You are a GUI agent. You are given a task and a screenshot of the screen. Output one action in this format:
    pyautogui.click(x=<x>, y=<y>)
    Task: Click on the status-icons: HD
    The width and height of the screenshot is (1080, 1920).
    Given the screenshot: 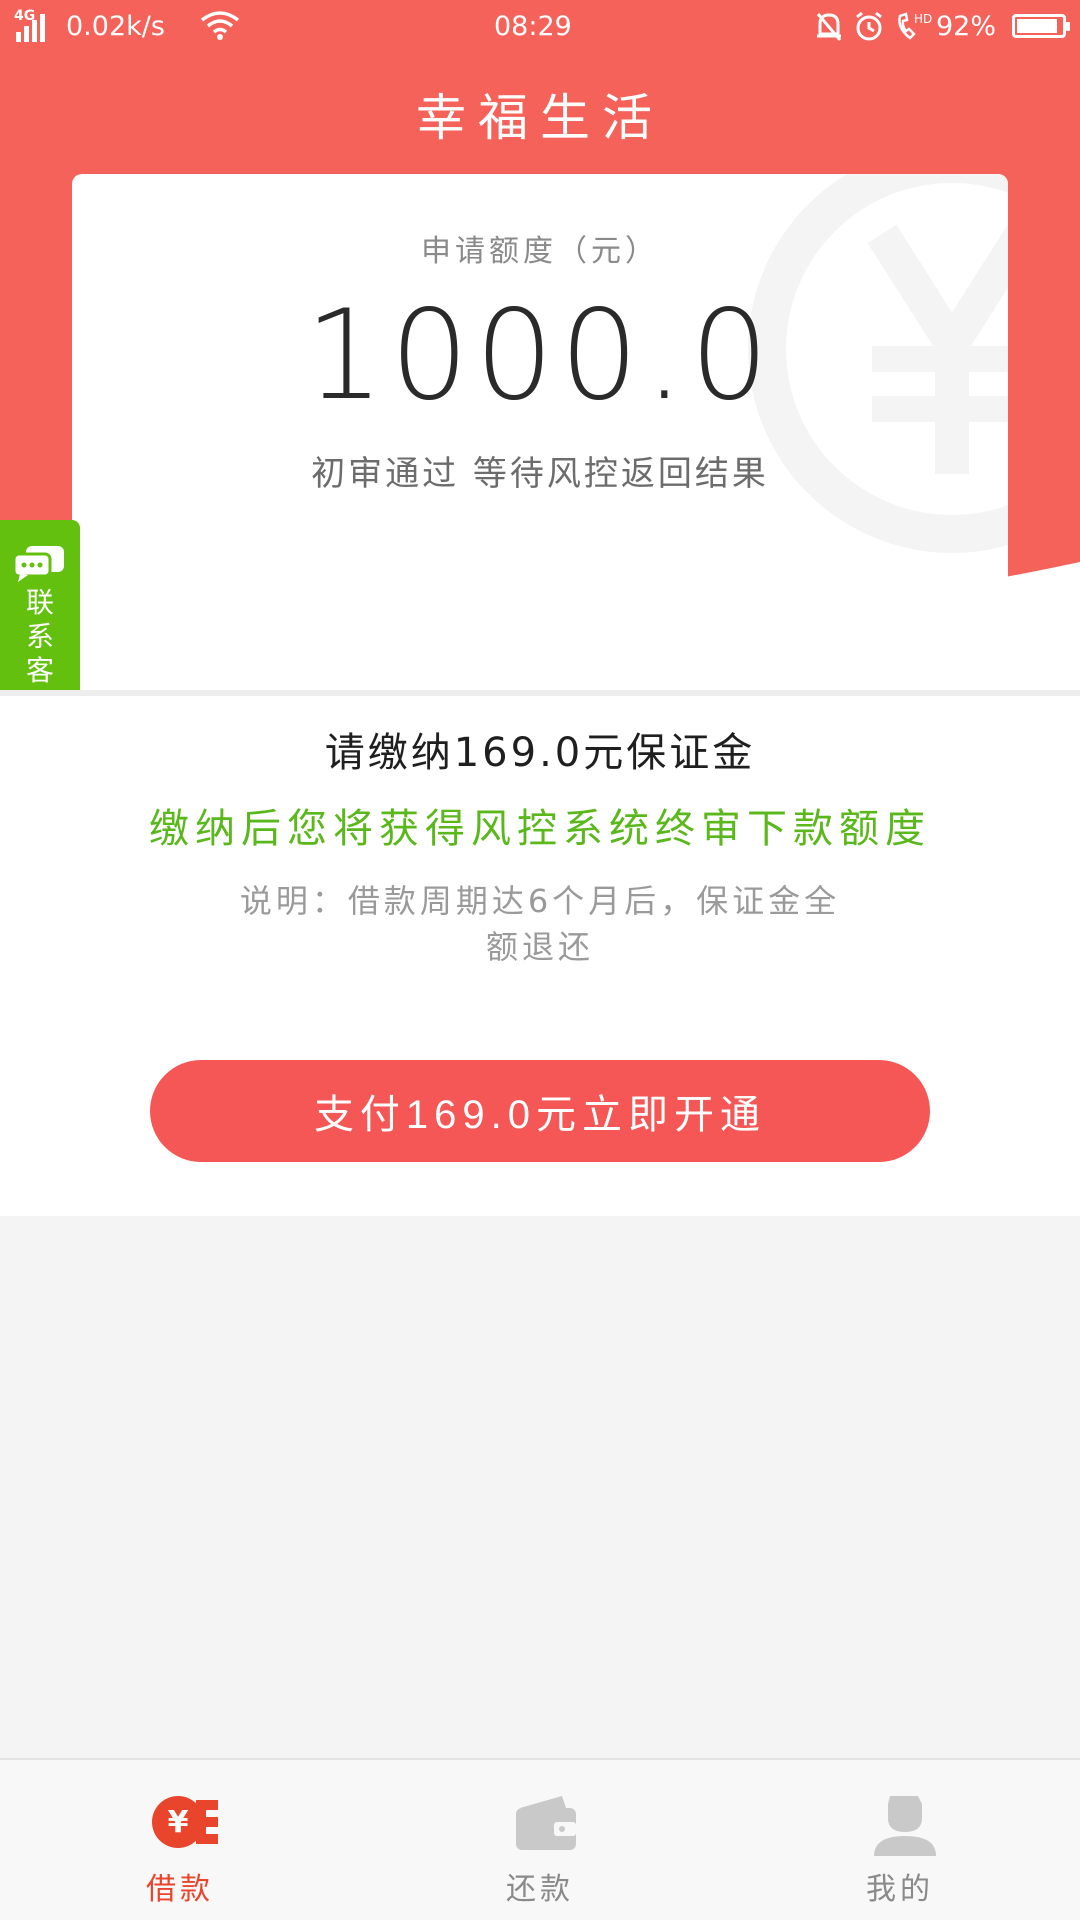 What is the action you would take?
    pyautogui.click(x=876, y=26)
    